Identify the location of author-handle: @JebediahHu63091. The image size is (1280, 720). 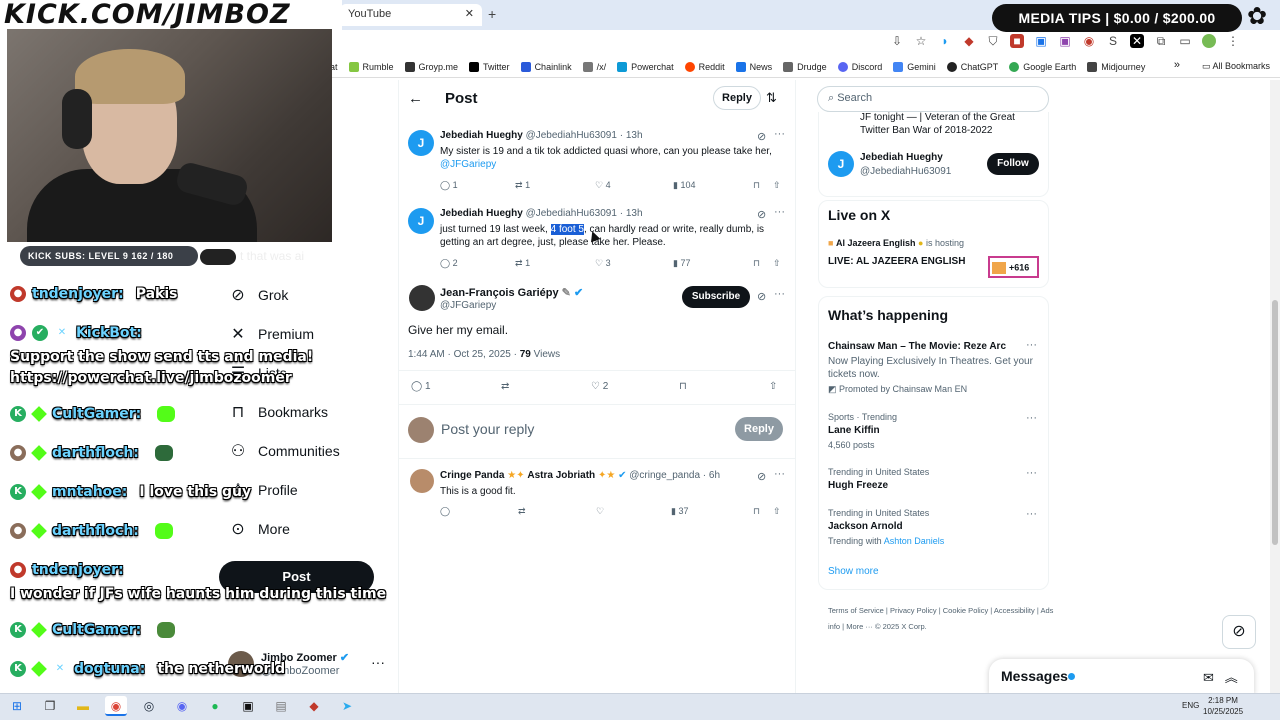
(571, 135).